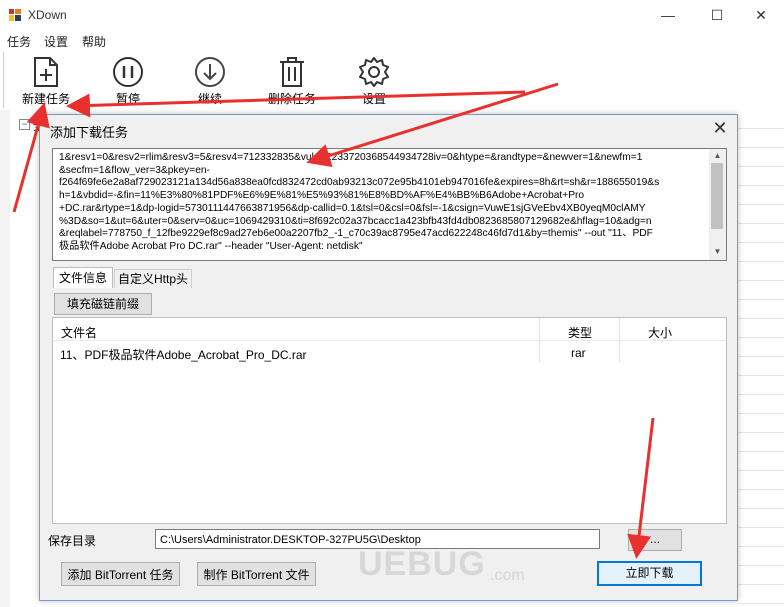  What do you see at coordinates (761, 358) in the screenshot?
I see `task-list-grid` at bounding box center [761, 358].